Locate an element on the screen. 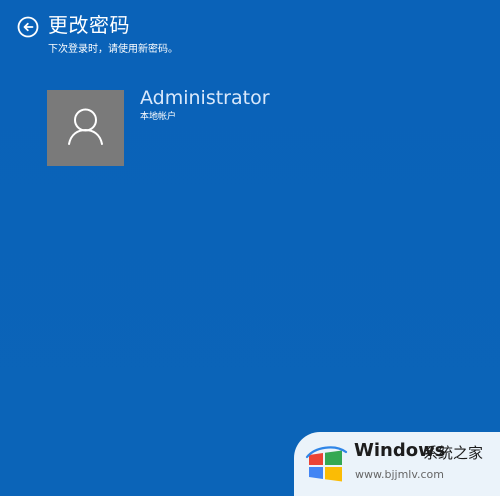 Image resolution: width=500 pixels, height=496 pixels. user-name: Administrator is located at coordinates (205, 98).